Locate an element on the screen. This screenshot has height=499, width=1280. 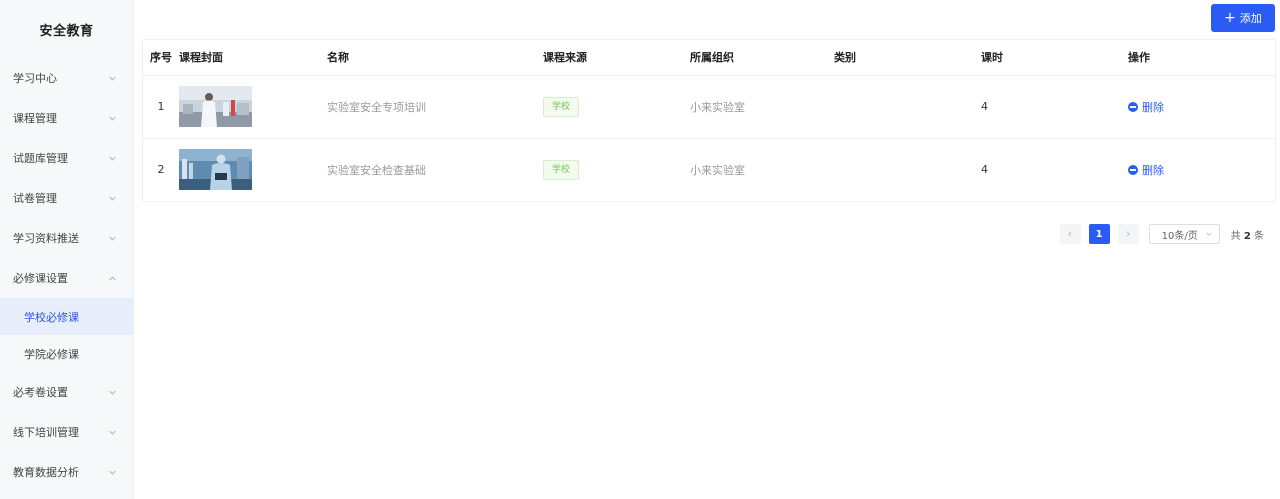
sidebar-item-data-analysis: 教育数据分析 is located at coordinates (66, 472).